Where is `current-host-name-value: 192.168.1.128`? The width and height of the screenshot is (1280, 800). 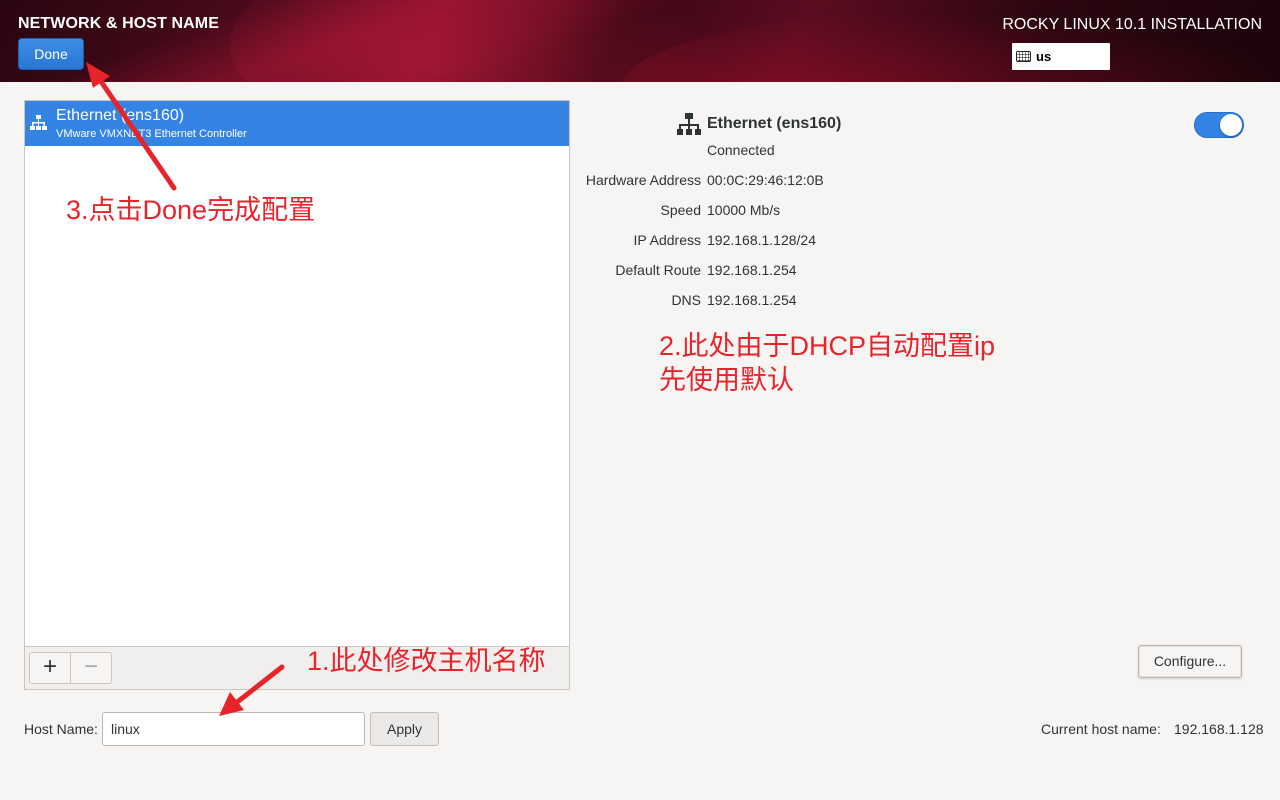 current-host-name-value: 192.168.1.128 is located at coordinates (1219, 729).